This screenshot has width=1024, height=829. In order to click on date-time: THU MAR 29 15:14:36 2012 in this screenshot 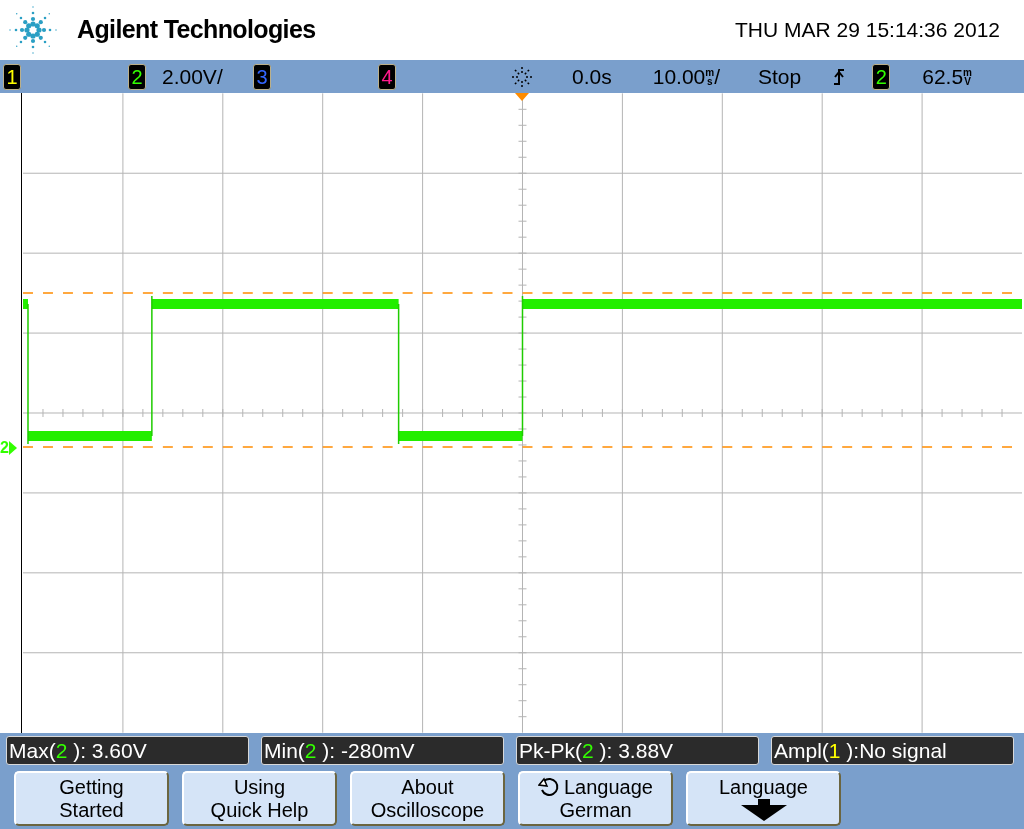, I will do `click(867, 30)`.